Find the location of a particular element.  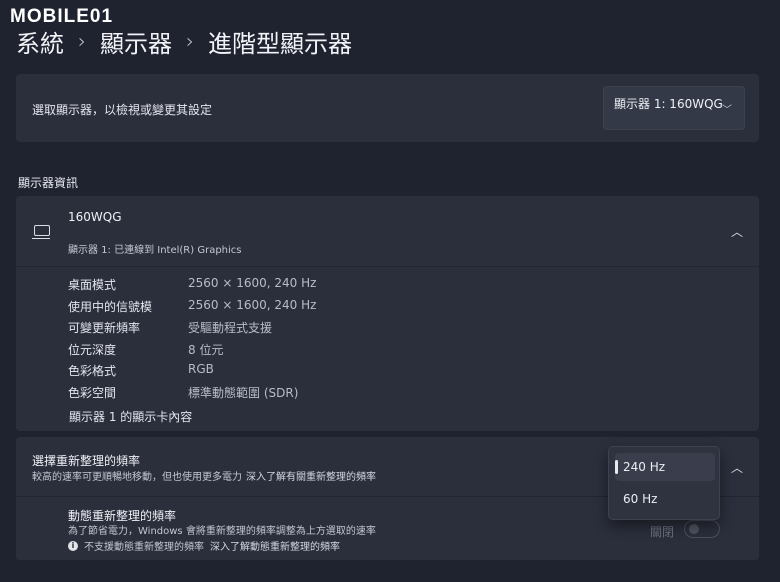

refresh-option-60hz: 60 Hz is located at coordinates (665, 499).